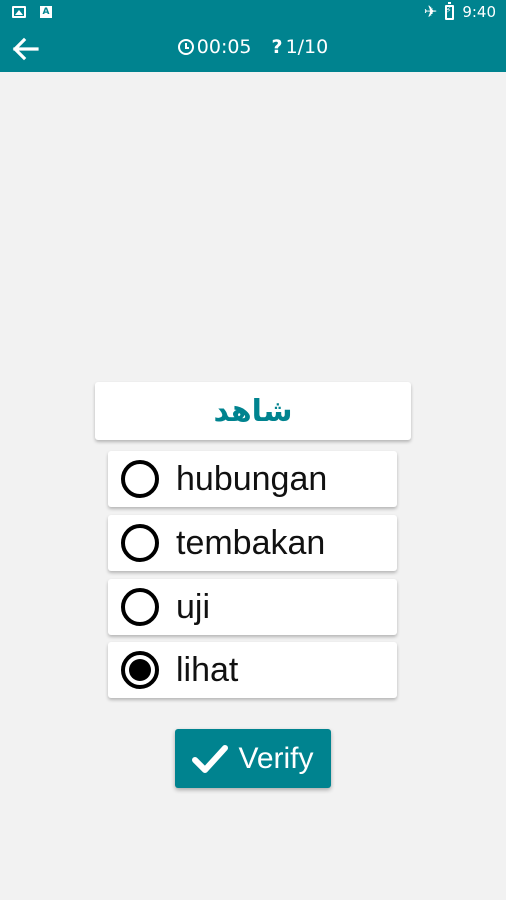  I want to click on timer: 00:05, so click(214, 47).